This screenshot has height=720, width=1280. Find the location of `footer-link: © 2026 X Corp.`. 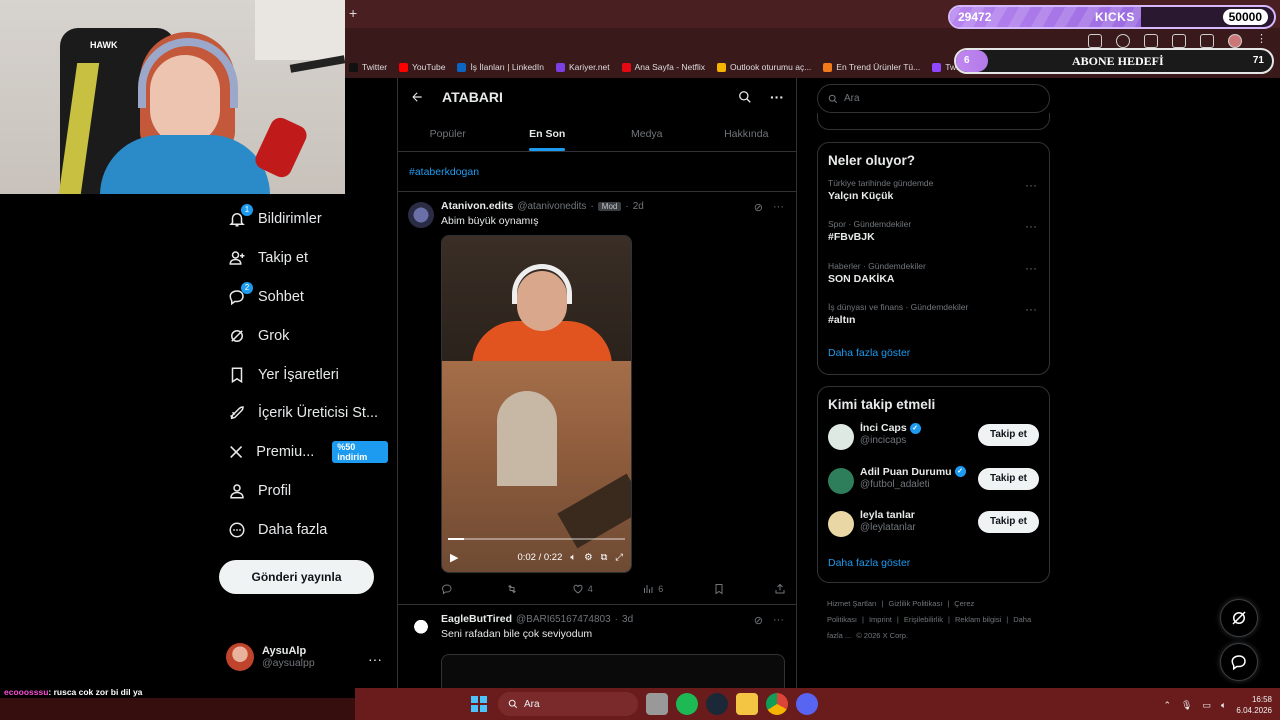

footer-link: © 2026 X Corp. is located at coordinates (882, 635).